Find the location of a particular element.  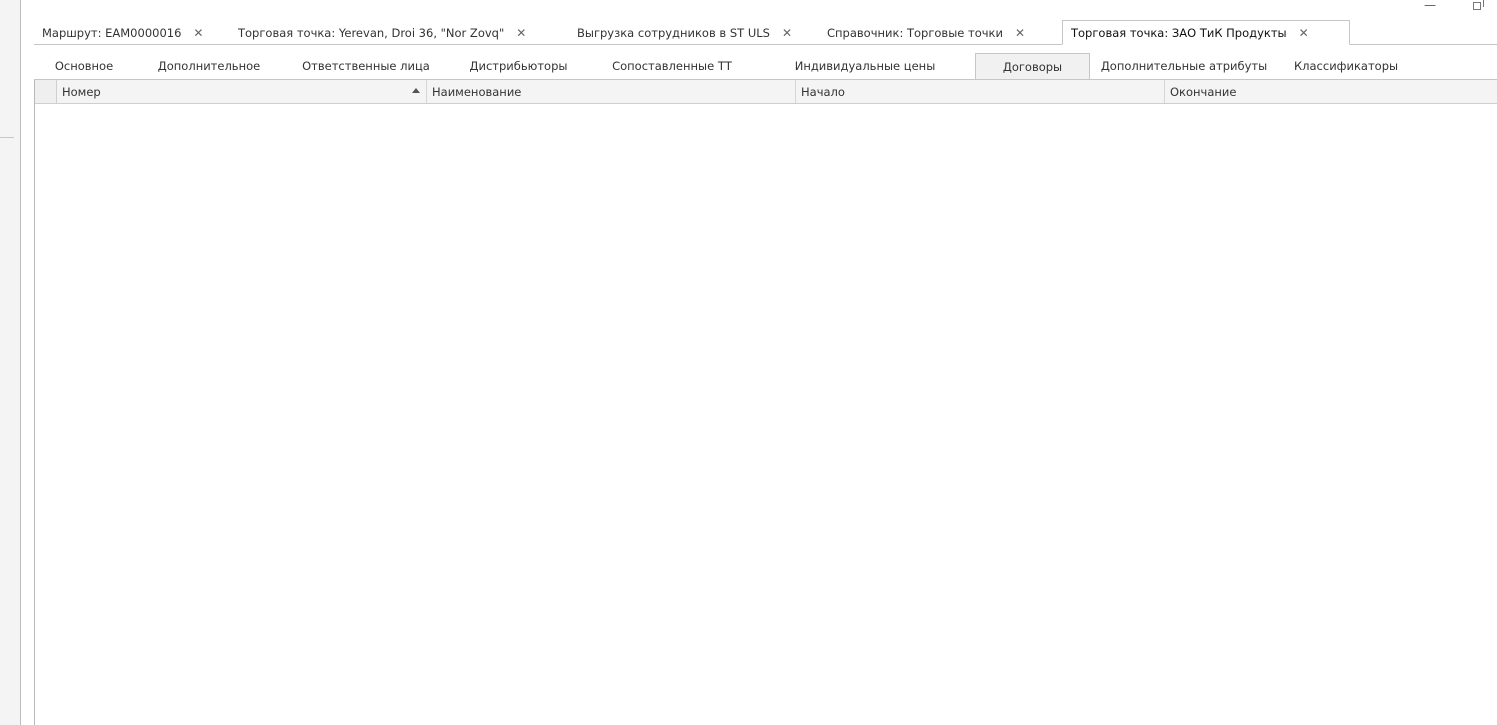

minimize-button: — is located at coordinates (1430, 8).